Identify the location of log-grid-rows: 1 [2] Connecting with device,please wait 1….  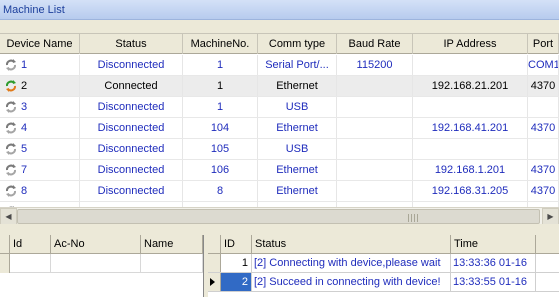
(383, 273).